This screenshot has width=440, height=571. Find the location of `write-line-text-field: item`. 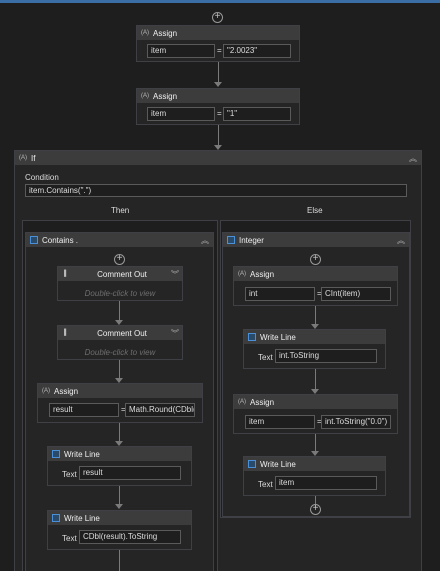

write-line-text-field: item is located at coordinates (326, 483).